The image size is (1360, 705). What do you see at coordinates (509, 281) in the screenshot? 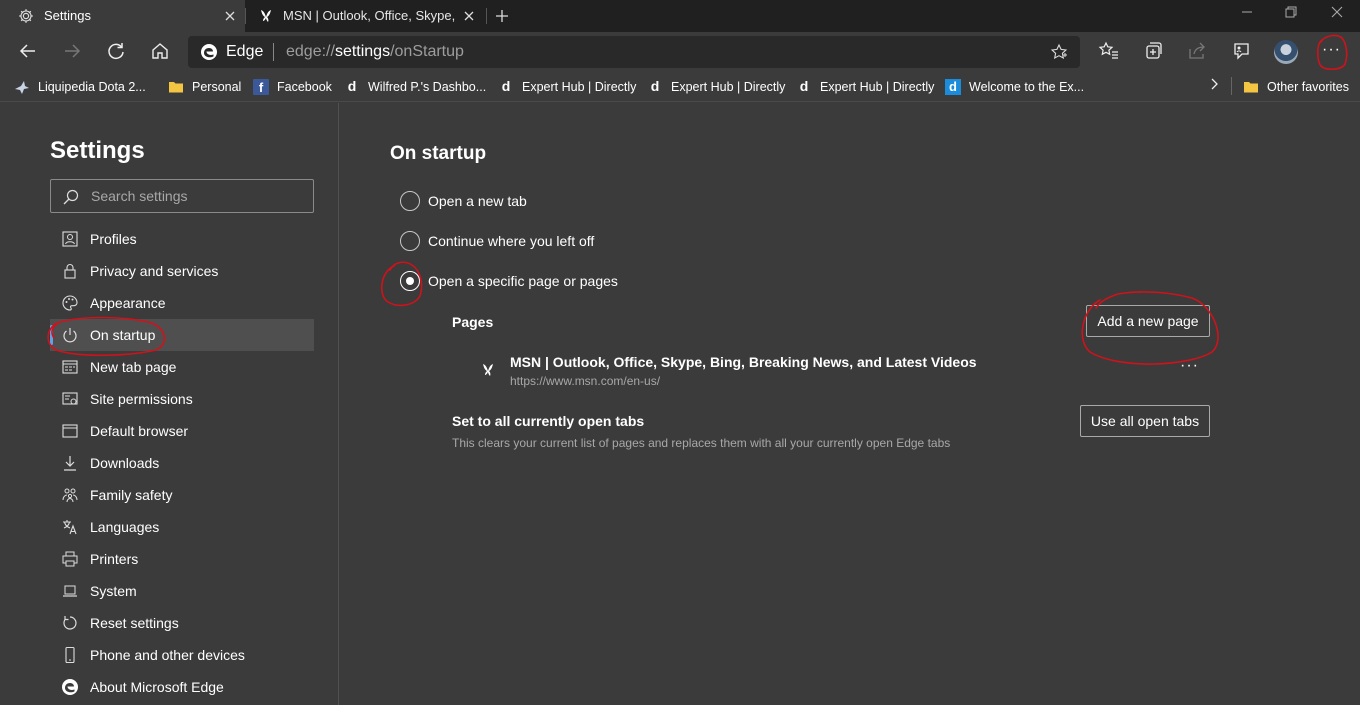
I see `startup-option-specific-pages: Open a specific page or pages` at bounding box center [509, 281].